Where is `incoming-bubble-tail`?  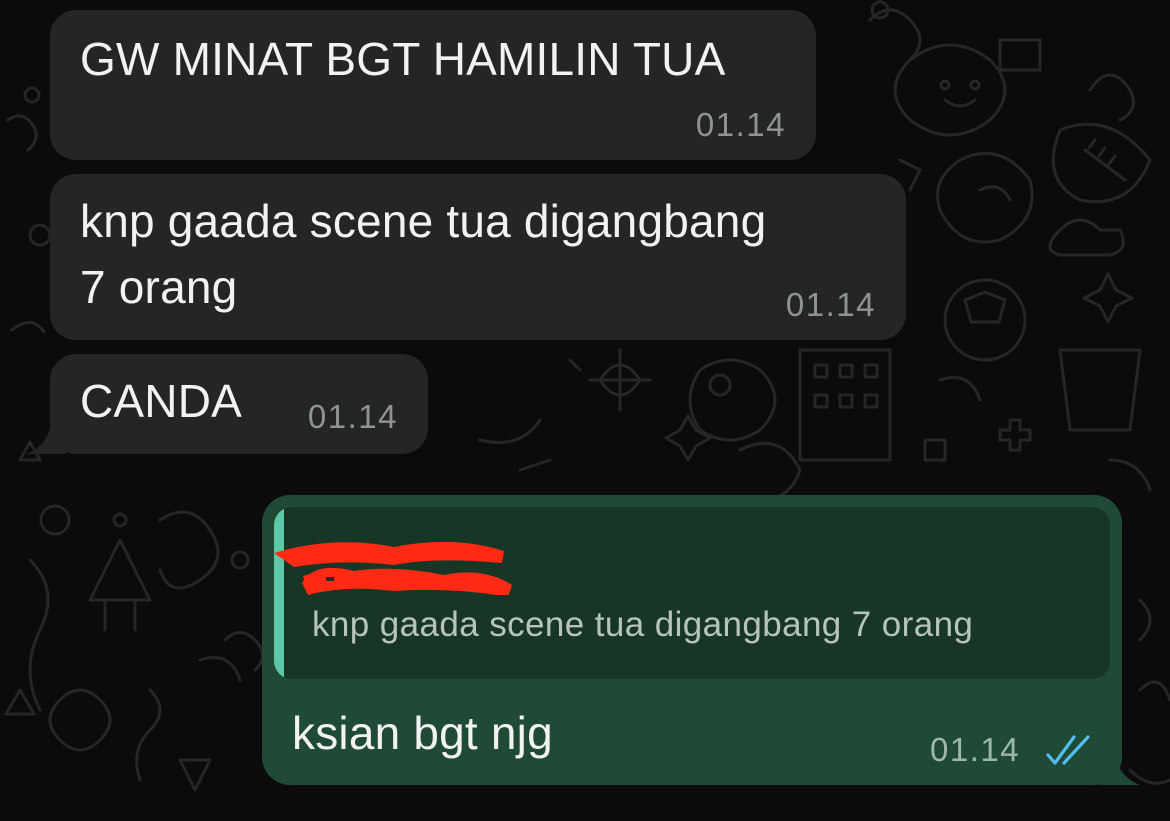
incoming-bubble-tail is located at coordinates (46, 437).